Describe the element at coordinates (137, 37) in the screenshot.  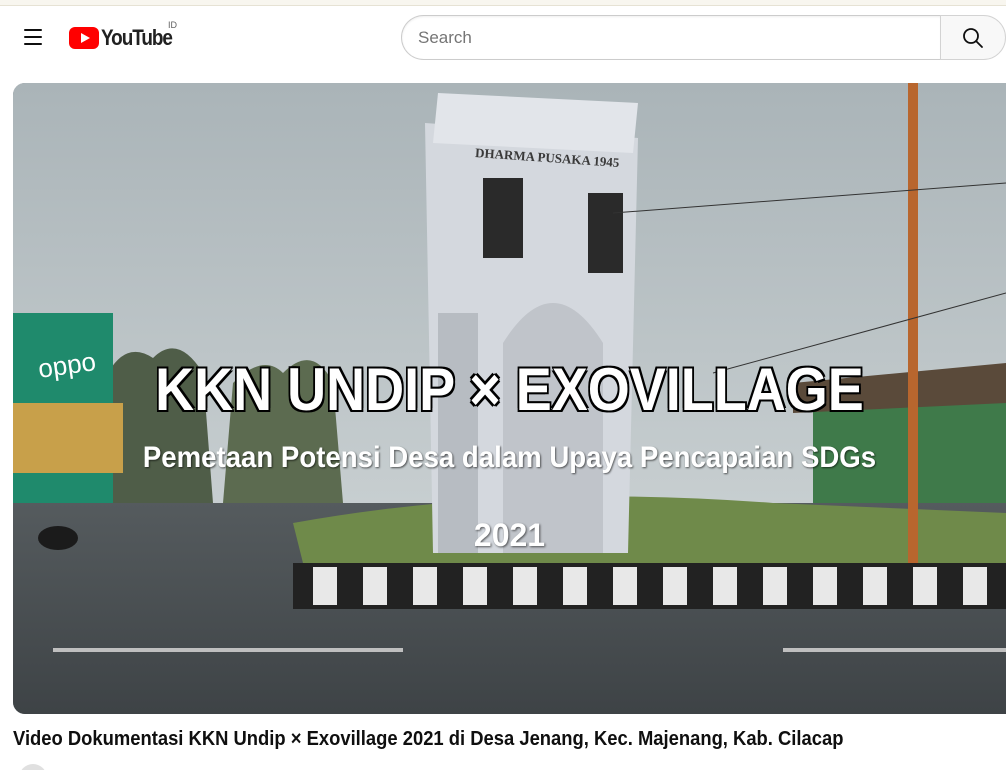
I see `logo-text: YouTube` at that location.